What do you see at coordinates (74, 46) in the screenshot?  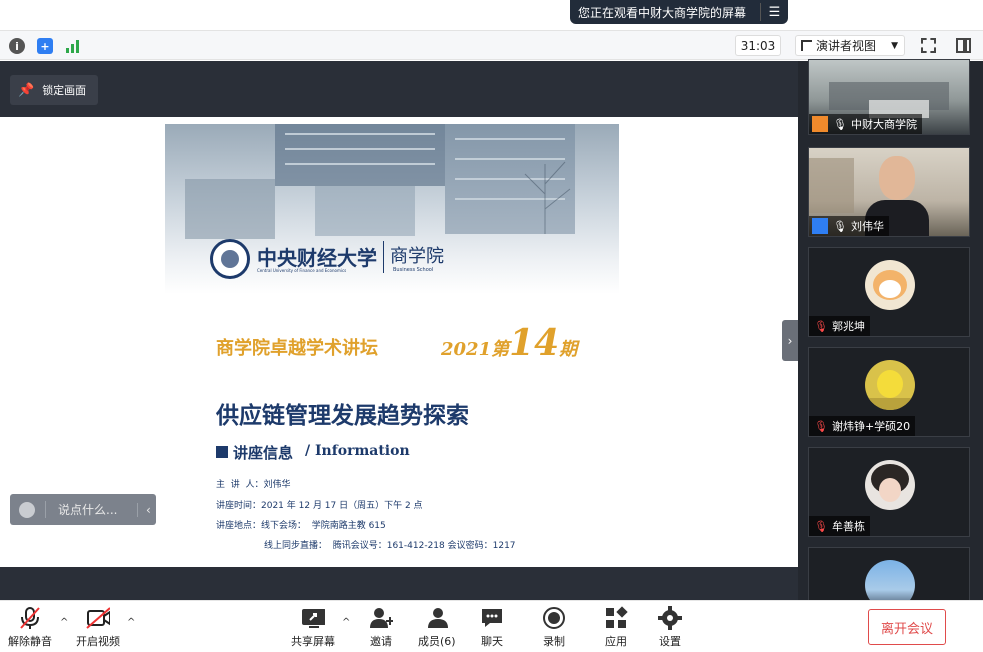 I see `signal-icon` at bounding box center [74, 46].